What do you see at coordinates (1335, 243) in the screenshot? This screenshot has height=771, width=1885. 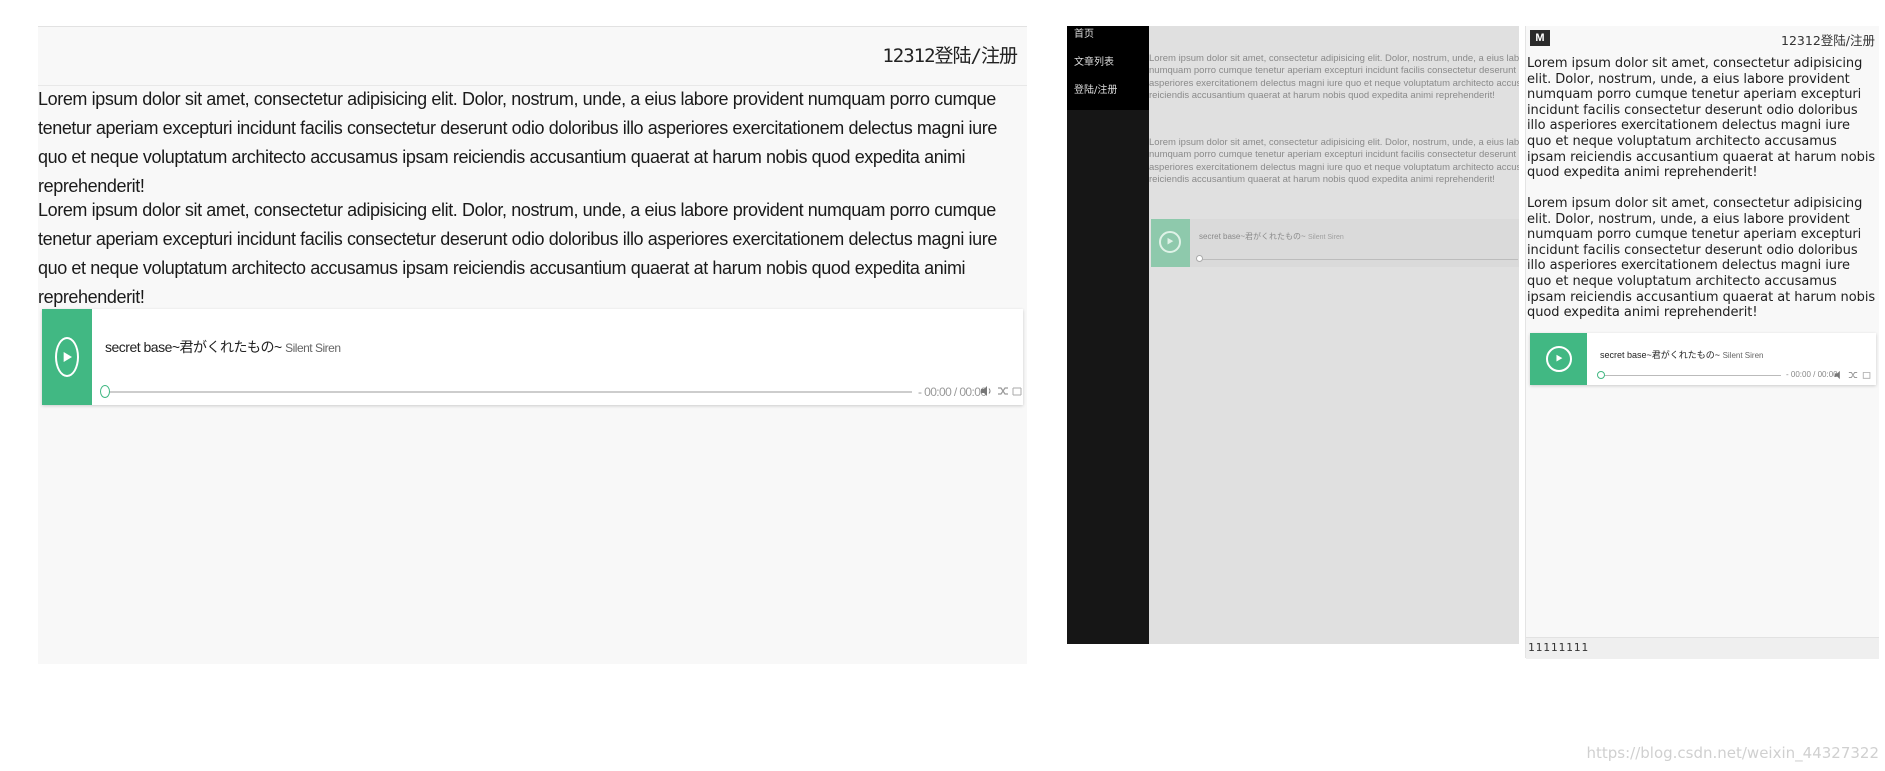 I see `music-player: secret base~君がくれたもの~ Silent Siren` at bounding box center [1335, 243].